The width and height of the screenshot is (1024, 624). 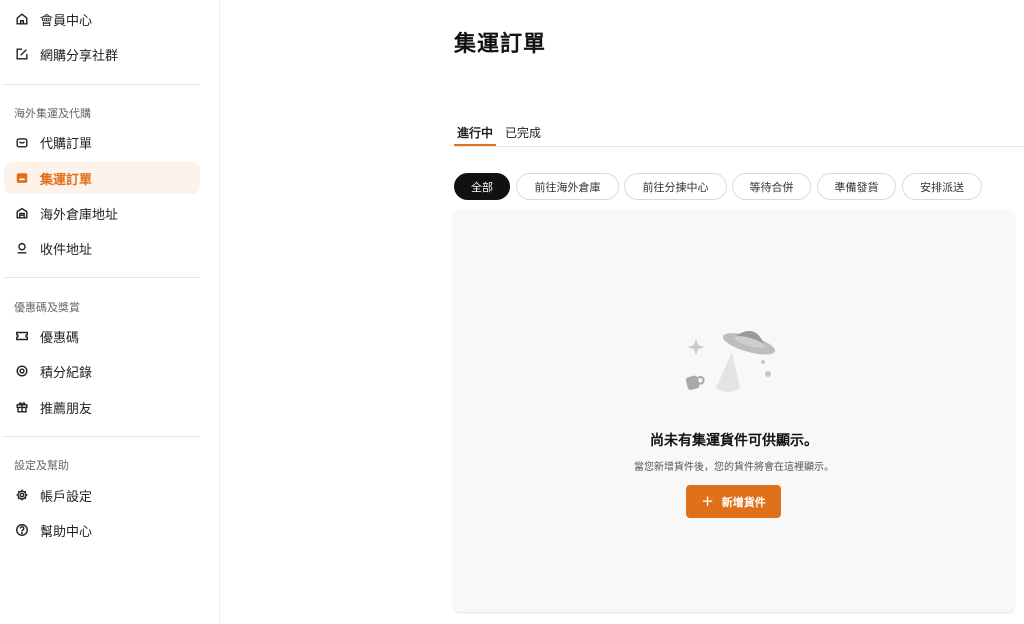 What do you see at coordinates (500, 44) in the screenshot?
I see `page-title: 集運訂單` at bounding box center [500, 44].